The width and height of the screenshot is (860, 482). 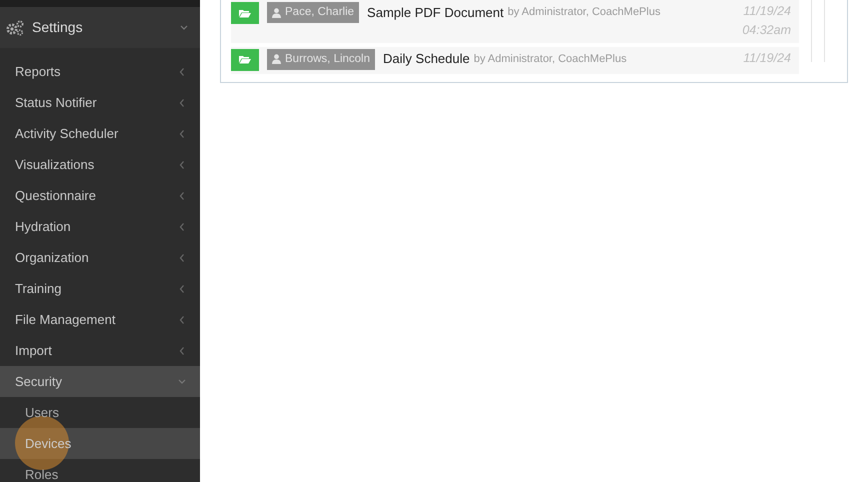 What do you see at coordinates (766, 30) in the screenshot?
I see `document-time: 04:32am` at bounding box center [766, 30].